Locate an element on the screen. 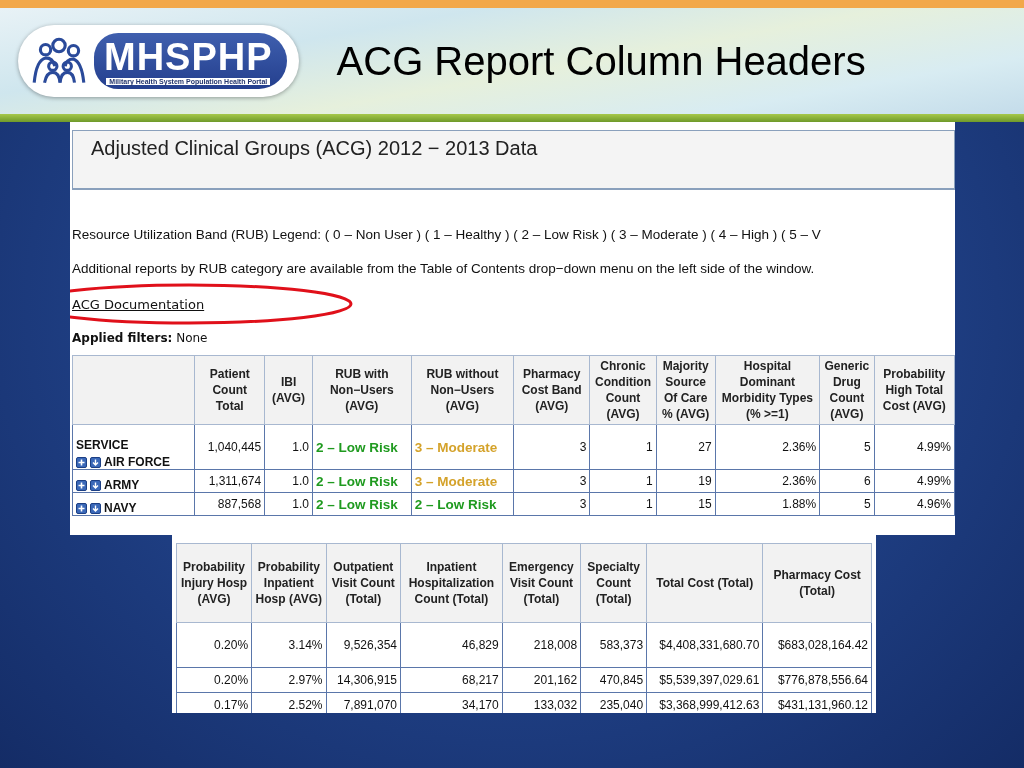  table-cell: 583,373 is located at coordinates (613, 645).